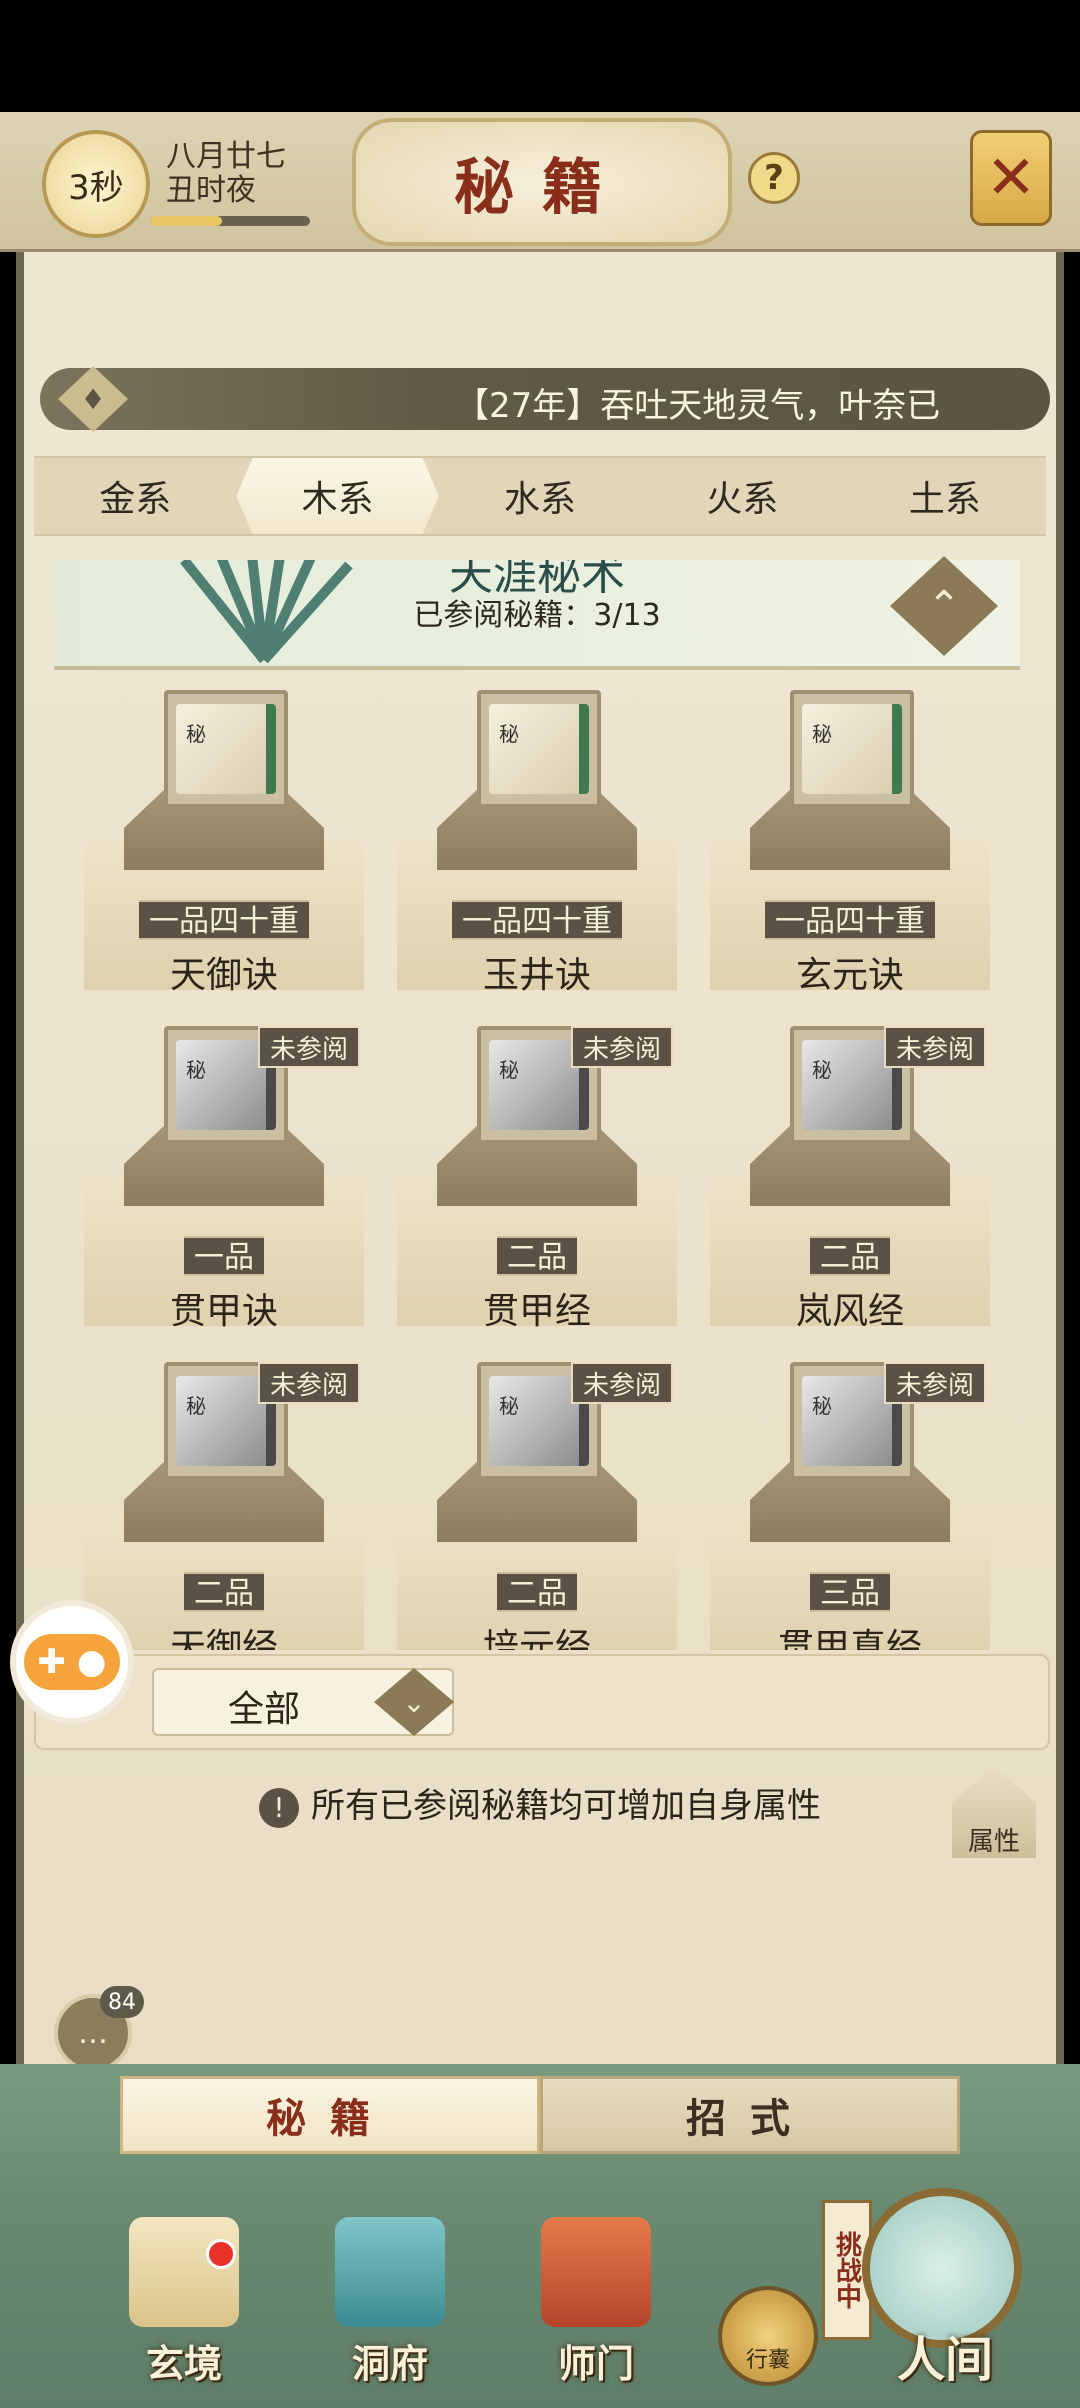  I want to click on close-button: ✕, so click(1011, 178).